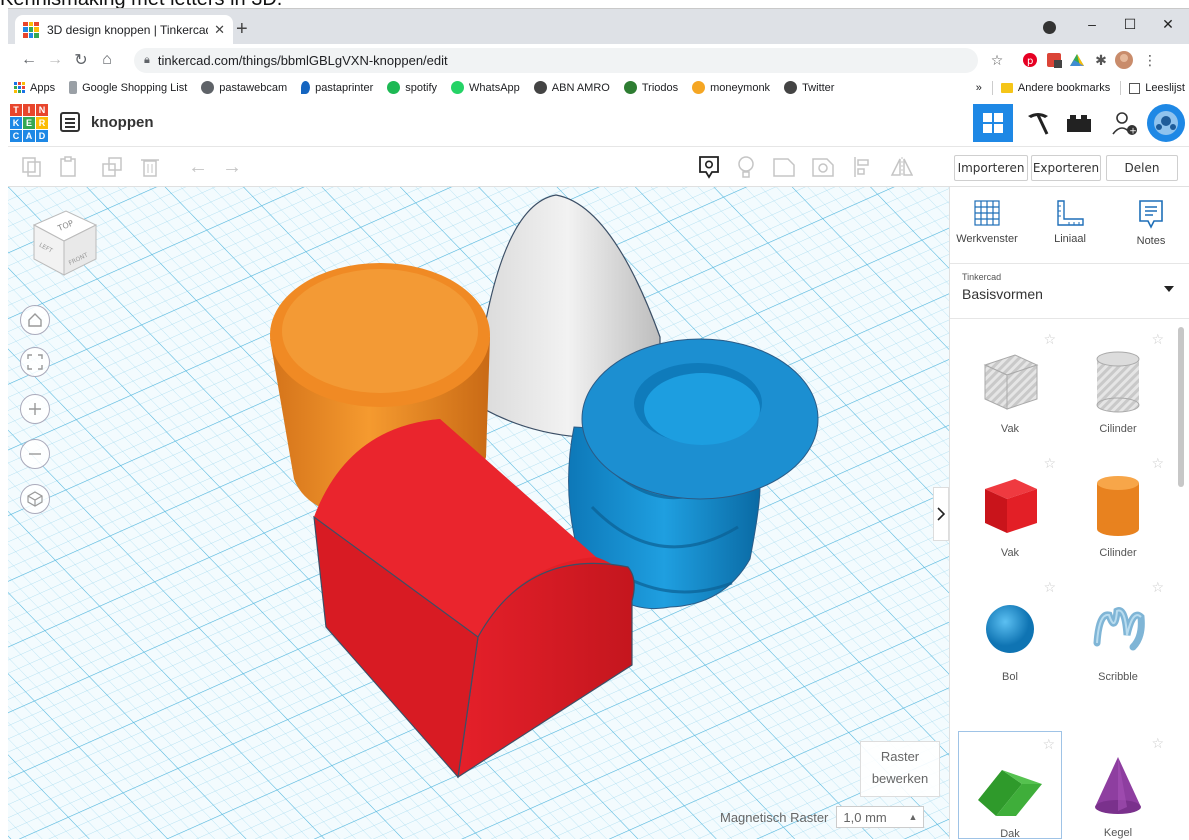 This screenshot has width=1189, height=840. Describe the element at coordinates (993, 123) in the screenshot. I see `3d-design-view-button` at that location.